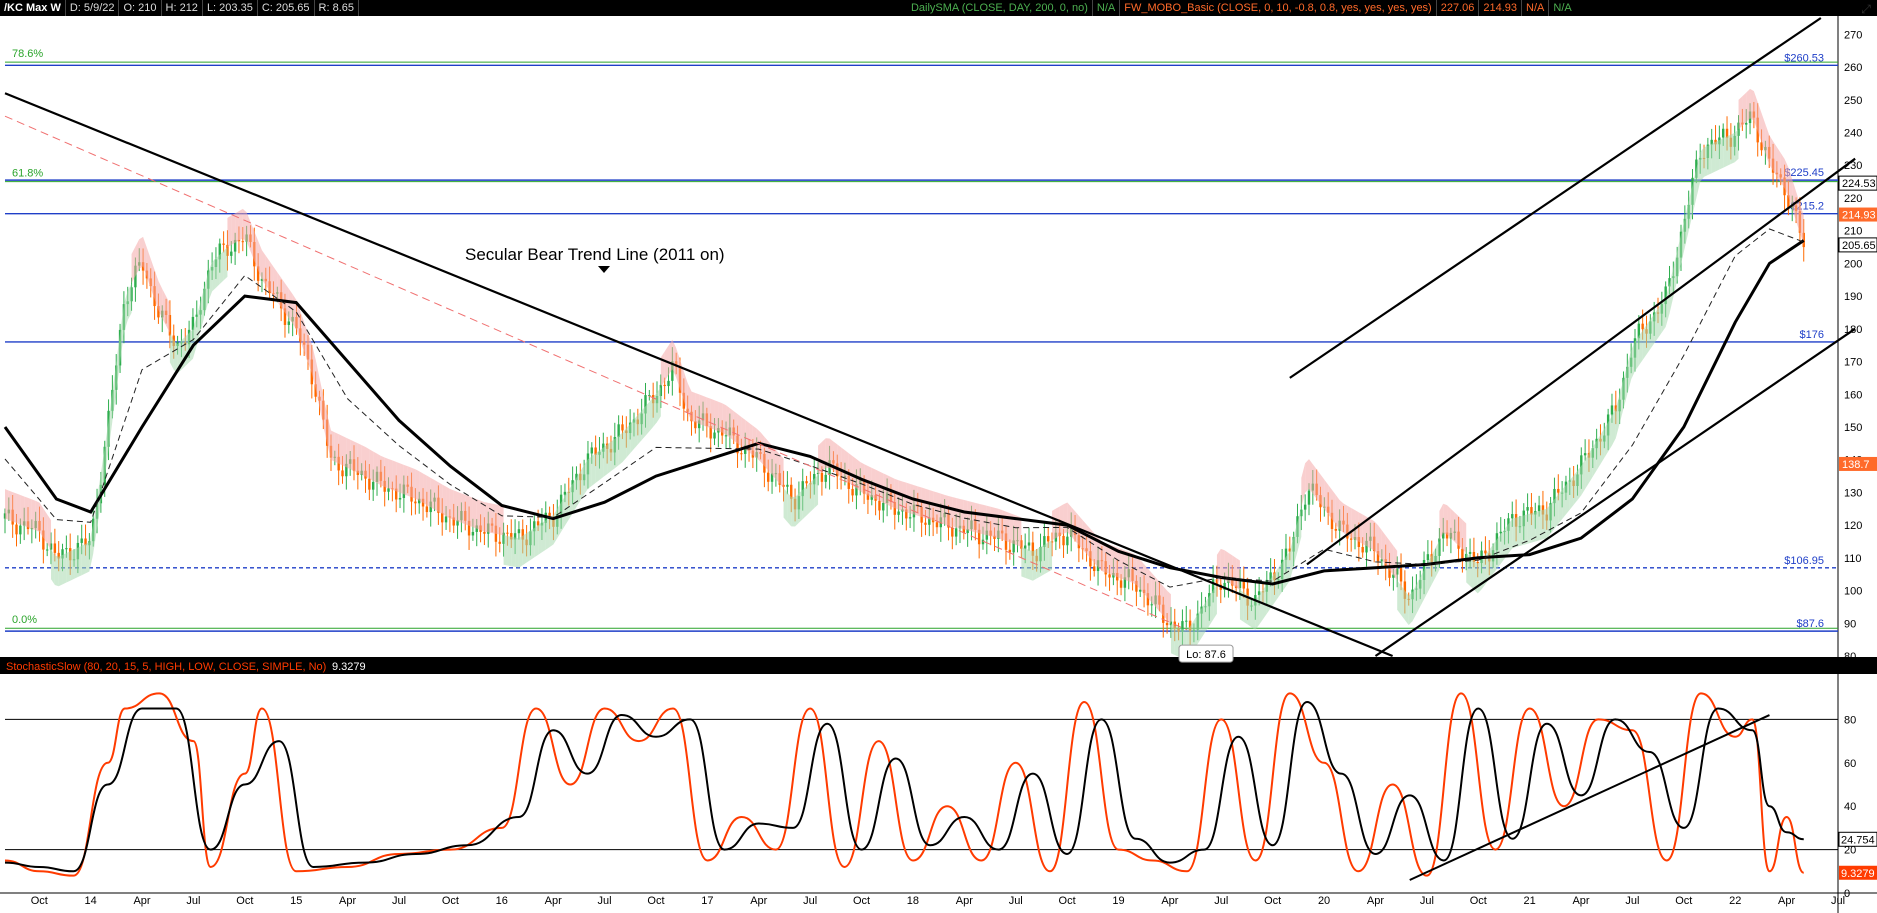 The image size is (1877, 913). I want to click on trendline-annotation: Secular Bear Trend Line (2011 on), so click(595, 254).